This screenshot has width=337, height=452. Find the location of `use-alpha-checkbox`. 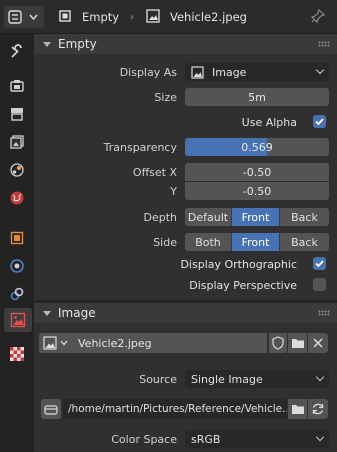

use-alpha-checkbox is located at coordinates (319, 121).